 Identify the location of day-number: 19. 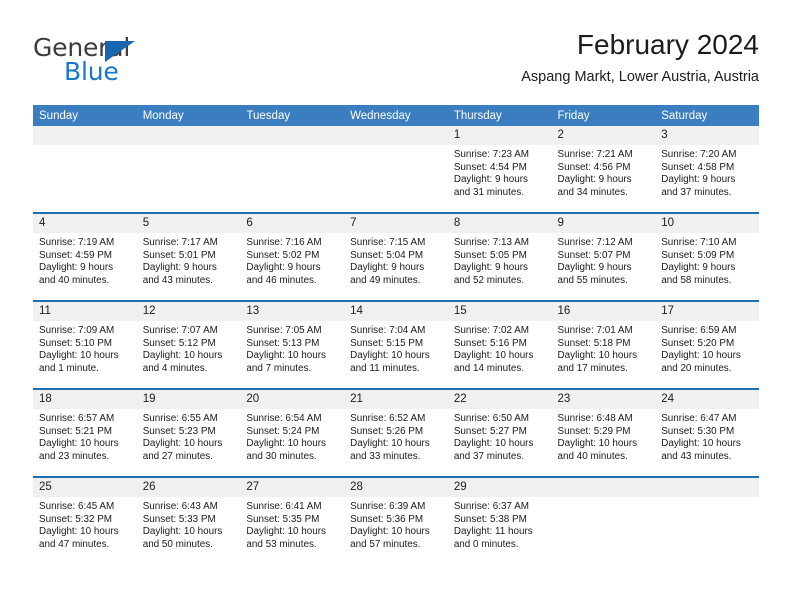
(188, 399).